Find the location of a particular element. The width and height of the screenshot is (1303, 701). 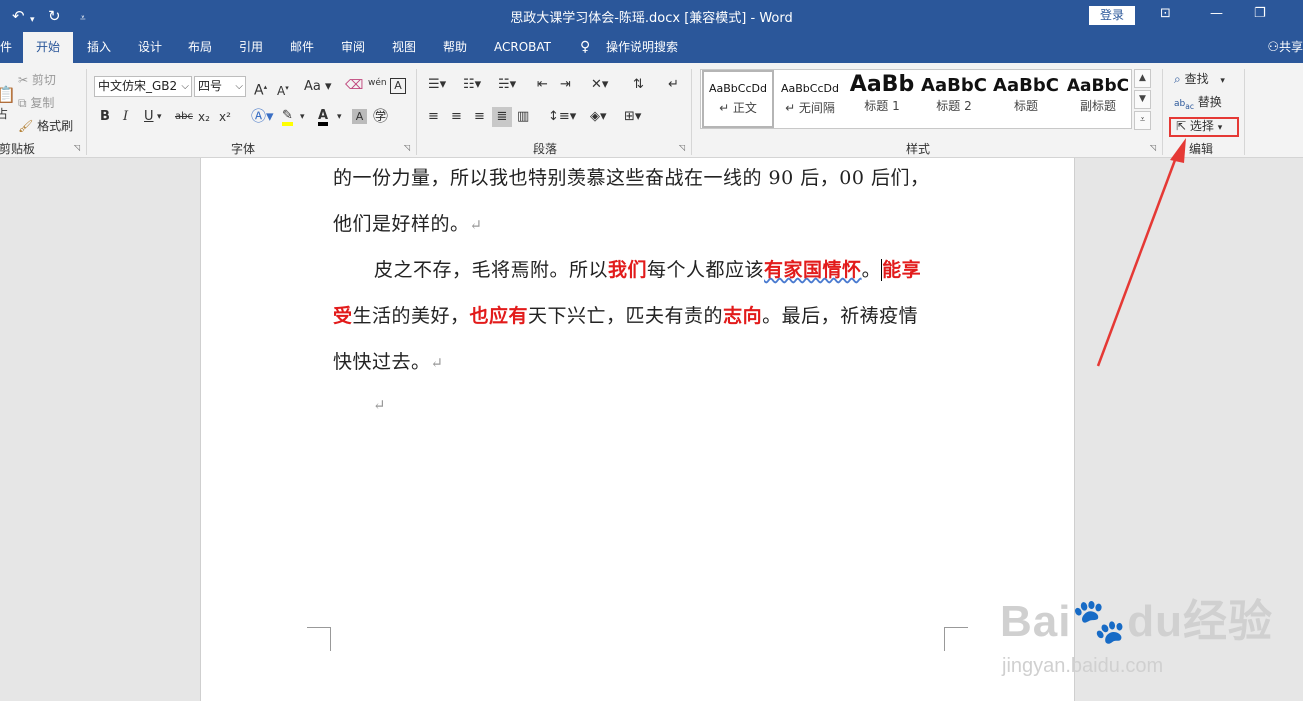

divider is located at coordinates (86, 112).